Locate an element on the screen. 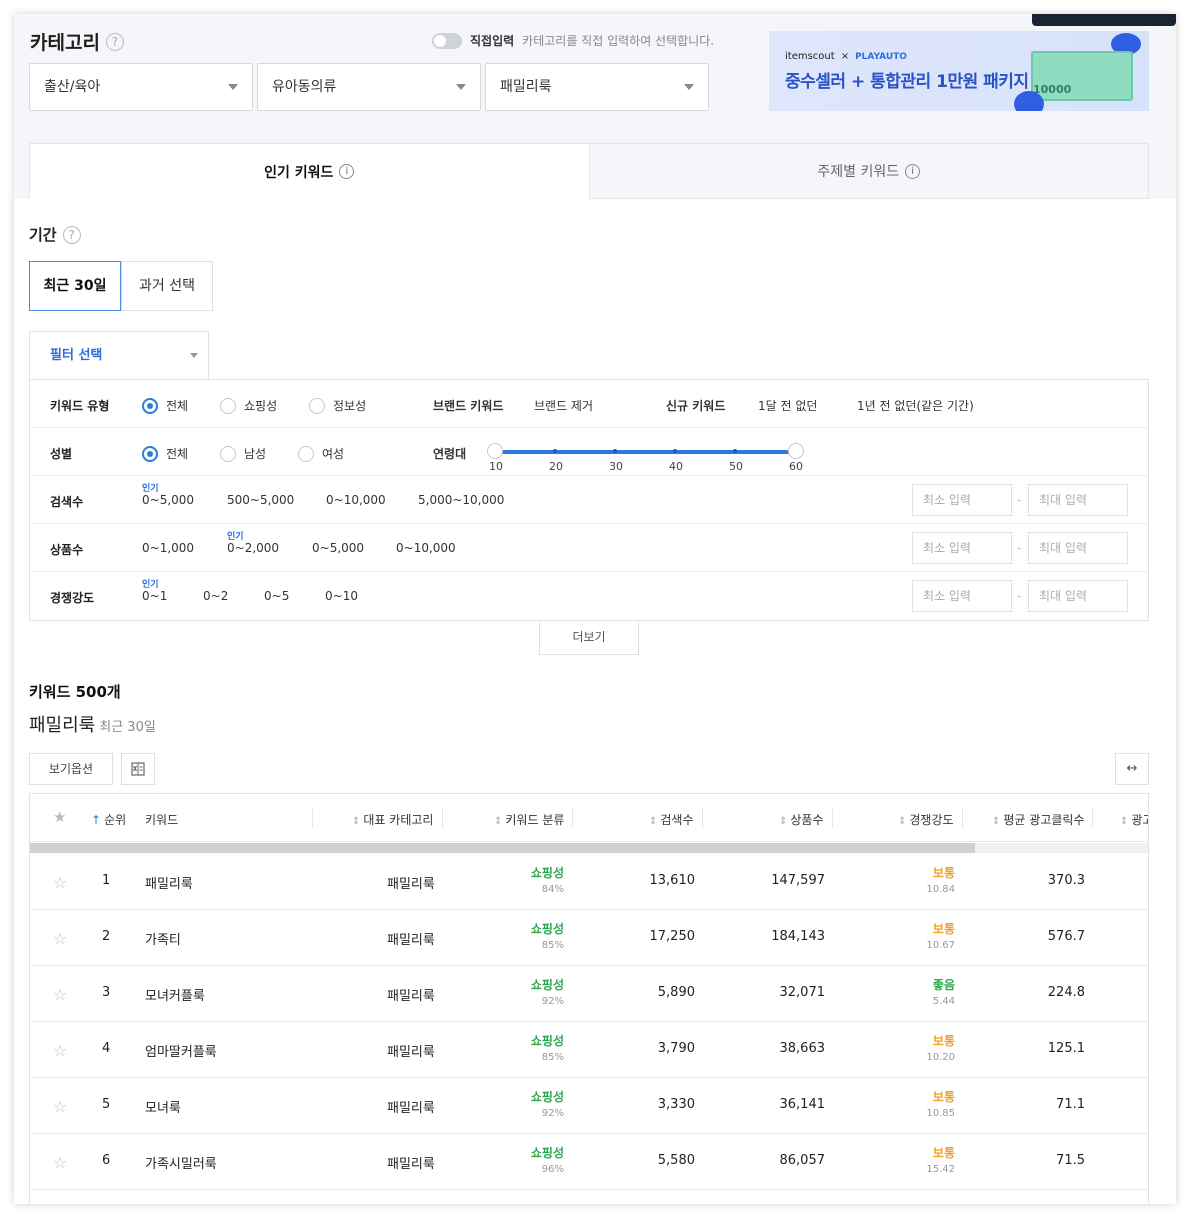 The height and width of the screenshot is (1218, 1190). filter-select: 필터 선택 is located at coordinates (119, 355).